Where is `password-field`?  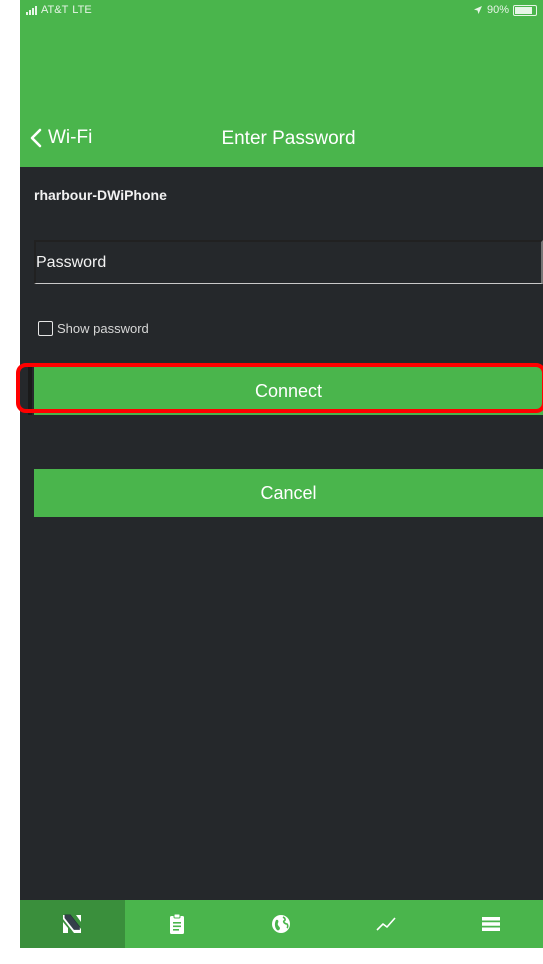
password-field is located at coordinates (288, 262).